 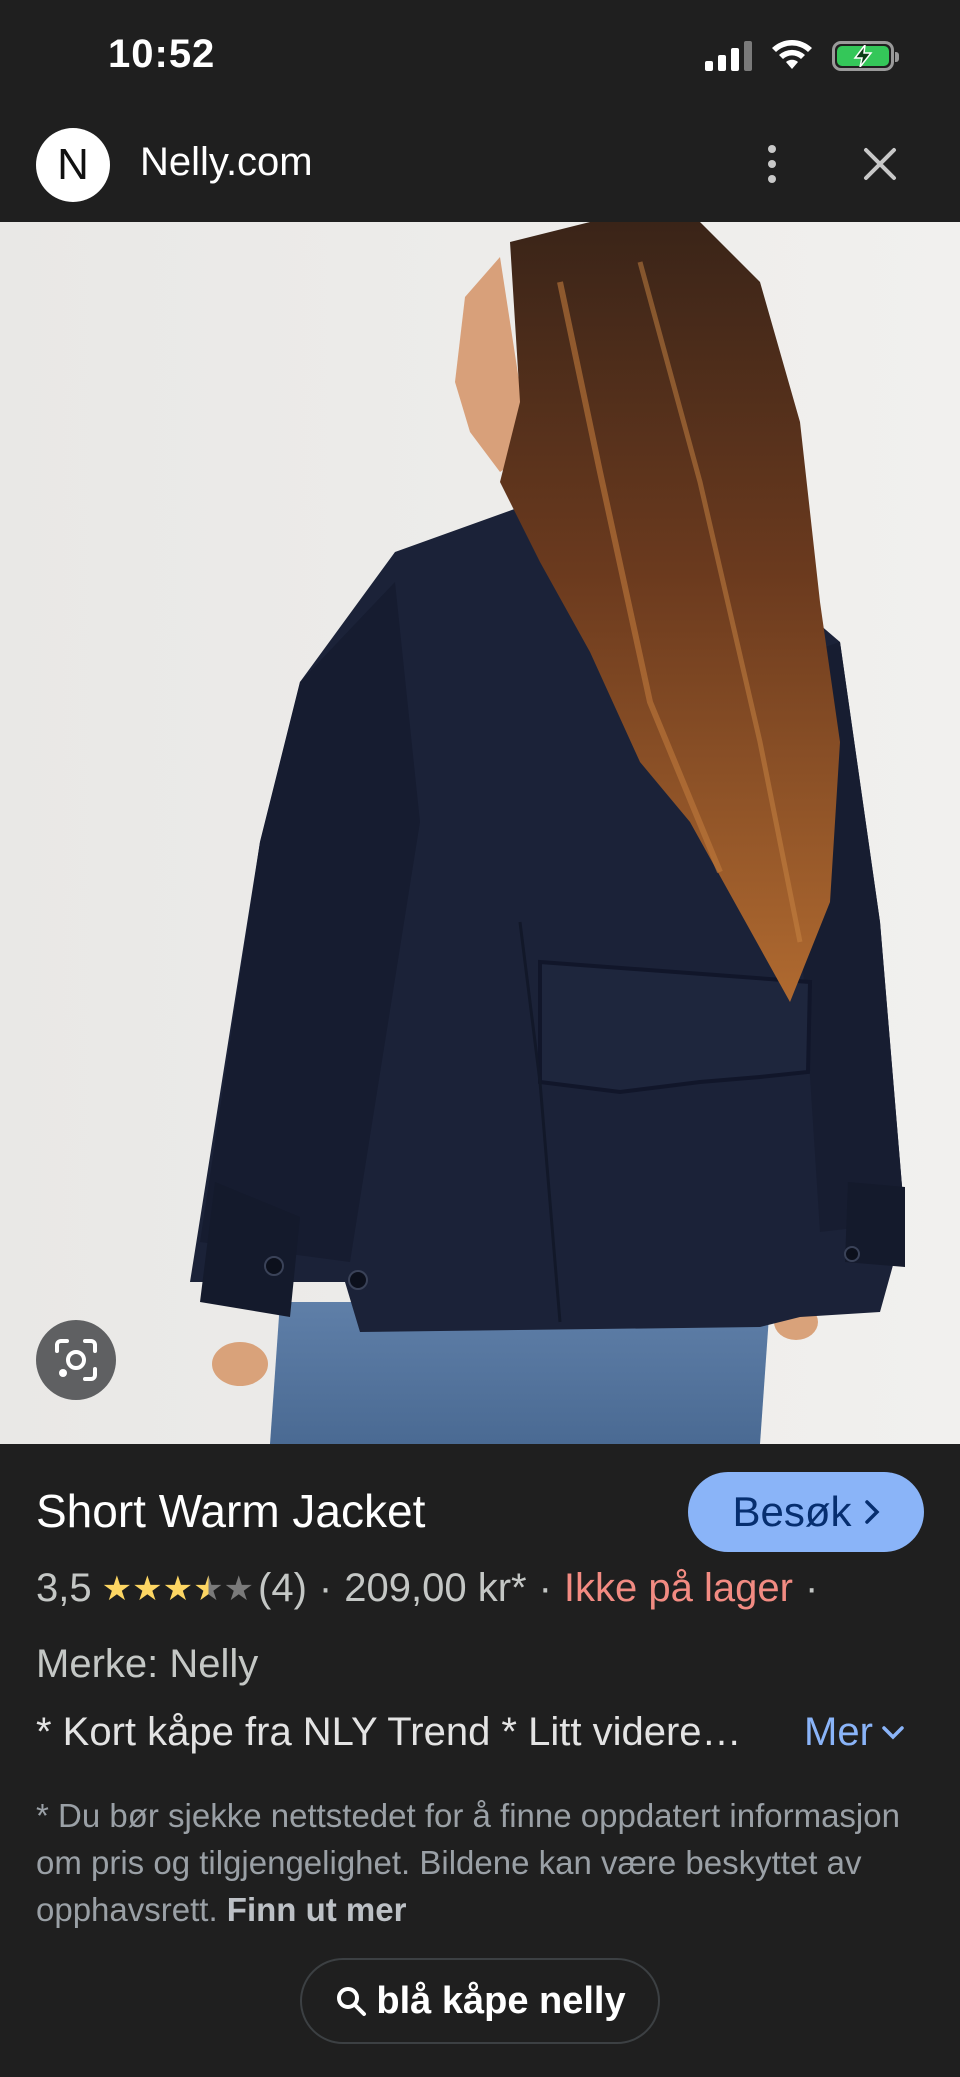 I want to click on battery-icon, so click(x=865, y=56).